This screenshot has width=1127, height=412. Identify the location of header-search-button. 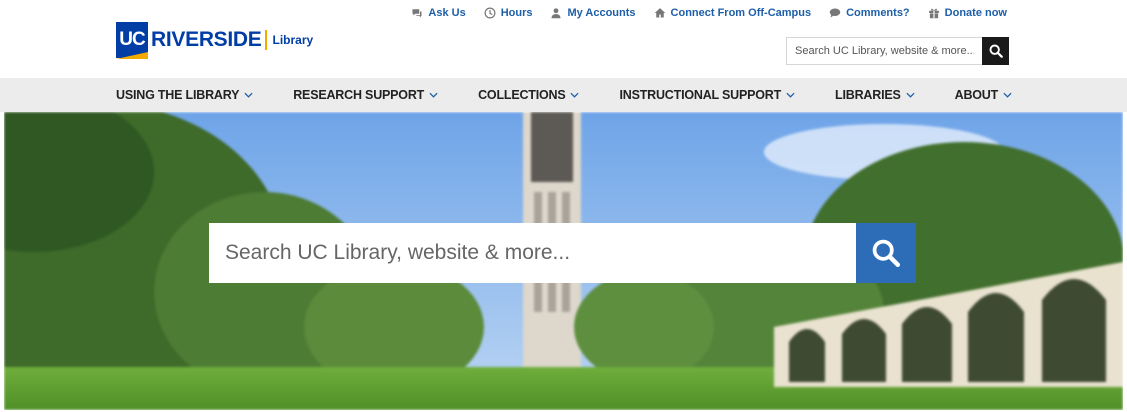
(995, 51).